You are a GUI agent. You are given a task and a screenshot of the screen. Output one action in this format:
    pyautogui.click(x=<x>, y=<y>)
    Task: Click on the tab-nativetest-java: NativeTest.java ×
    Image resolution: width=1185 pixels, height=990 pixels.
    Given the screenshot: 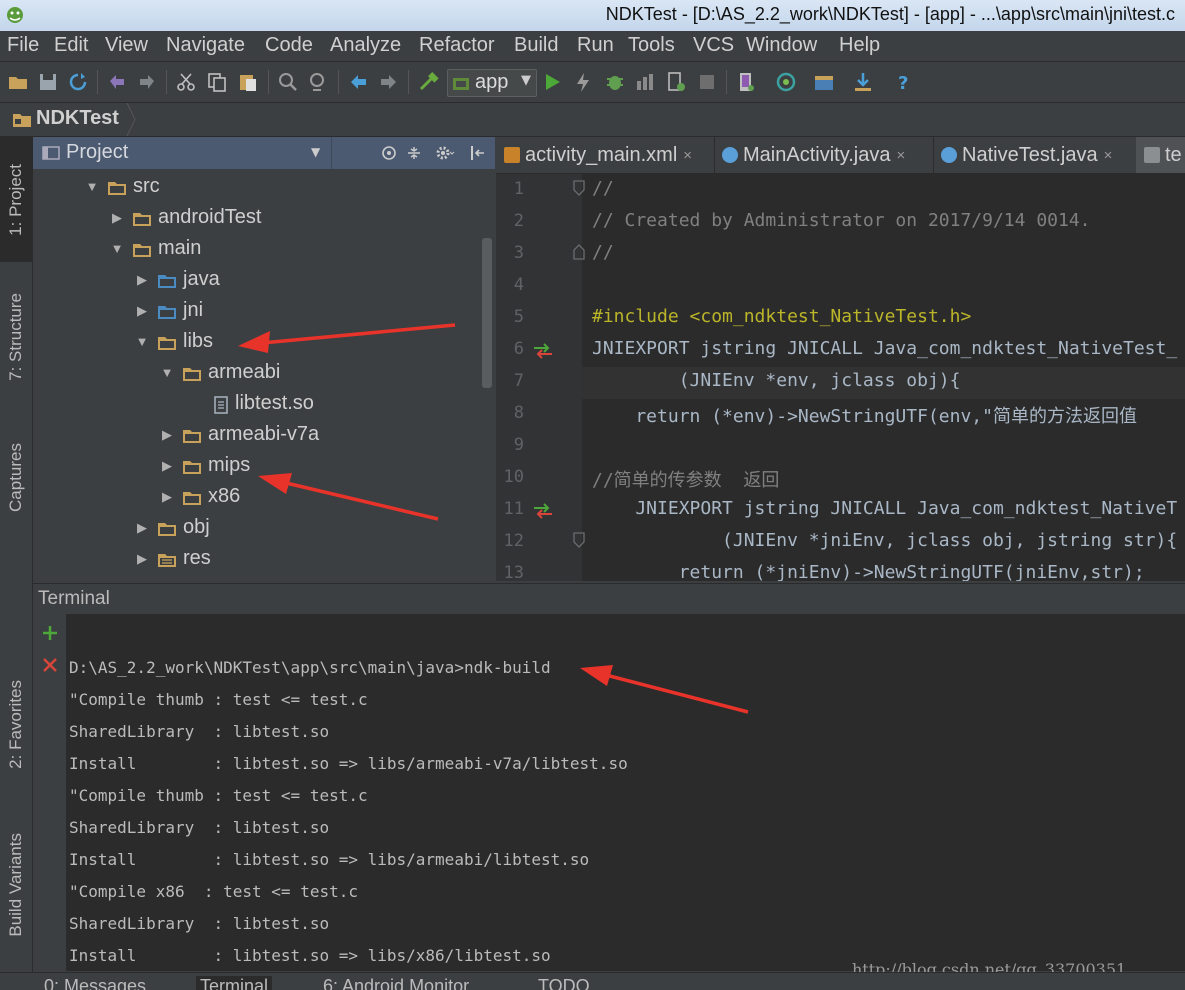 What is the action you would take?
    pyautogui.click(x=1035, y=155)
    